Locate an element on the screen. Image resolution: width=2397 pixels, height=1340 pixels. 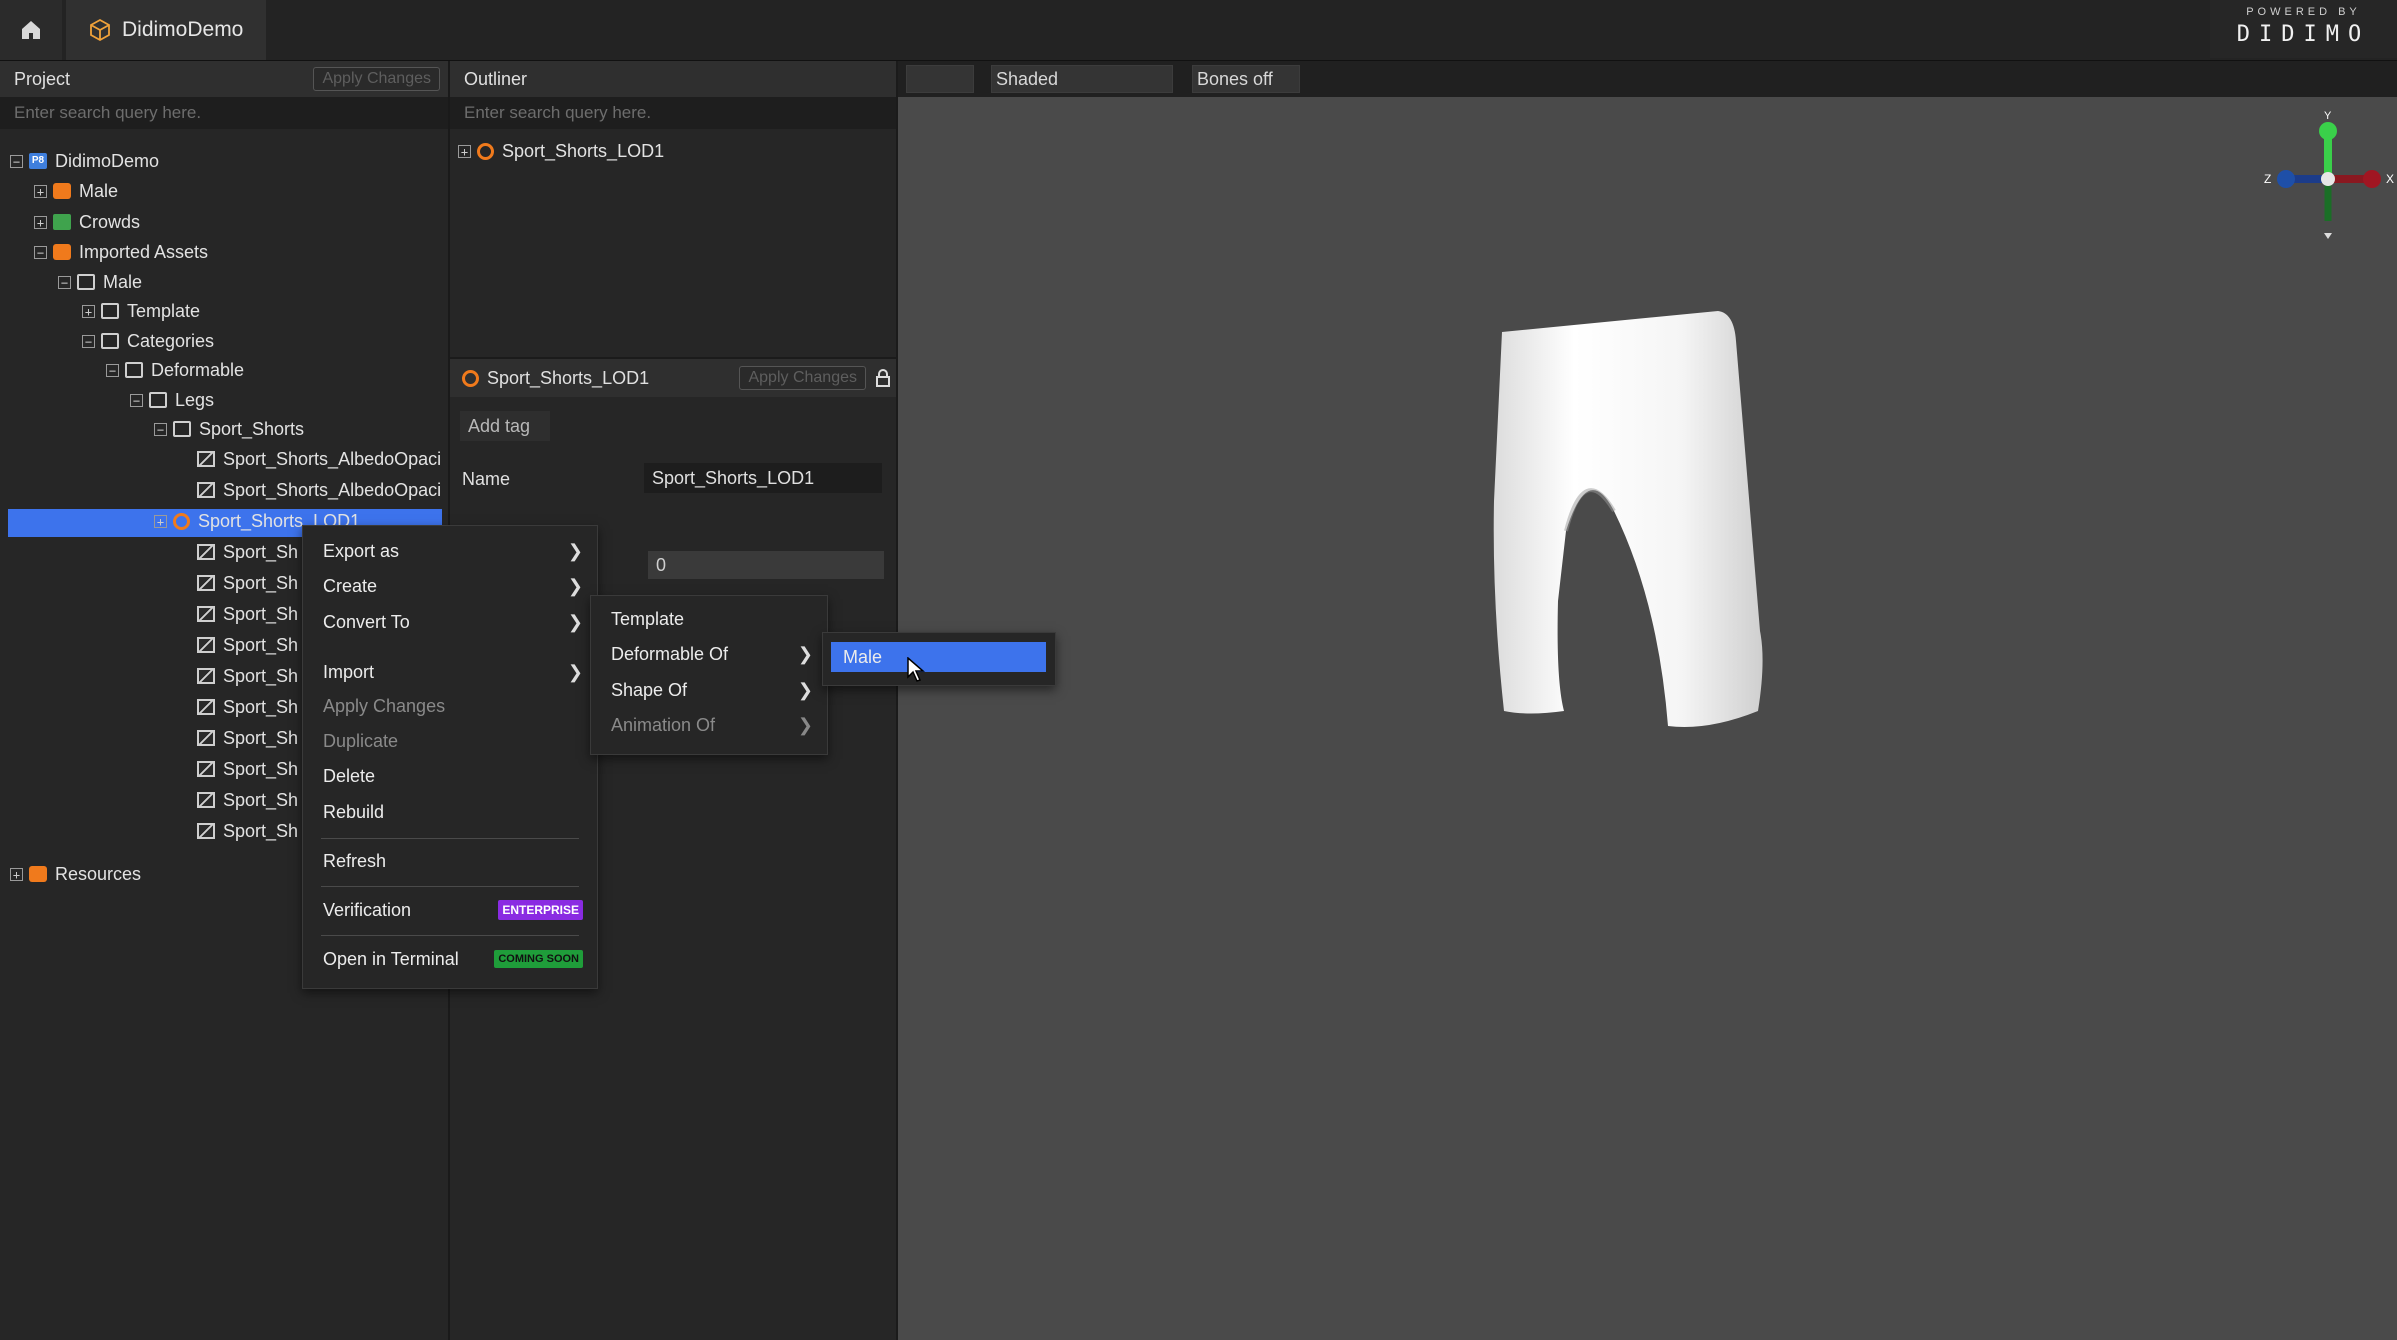
tree-item: − Sport_Shorts is located at coordinates (229, 429).